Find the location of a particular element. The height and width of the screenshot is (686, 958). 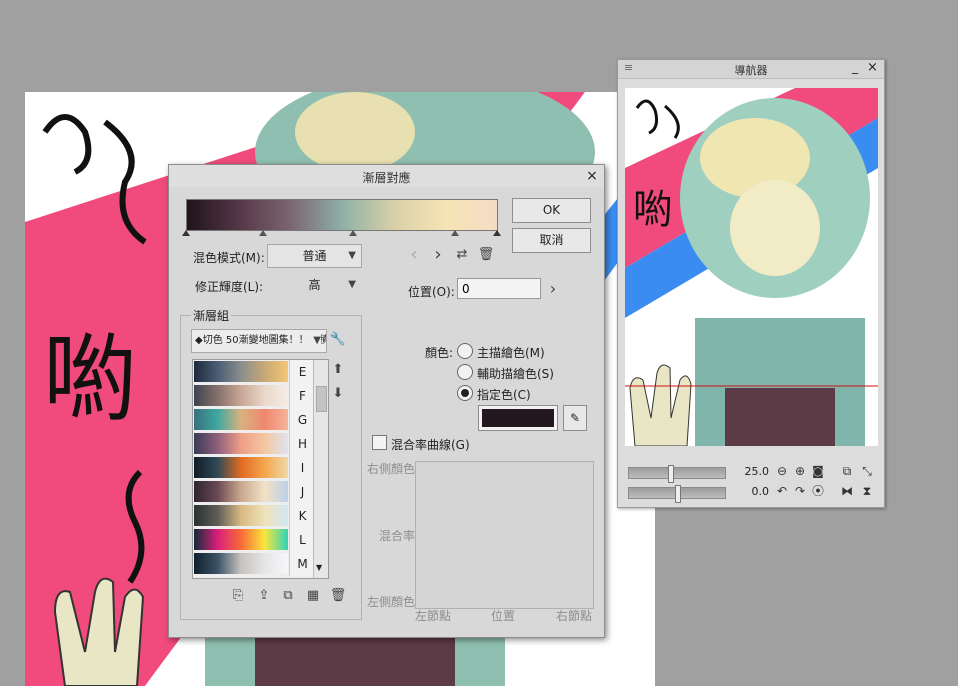

blend-mode-value: 普通 is located at coordinates (314, 256).